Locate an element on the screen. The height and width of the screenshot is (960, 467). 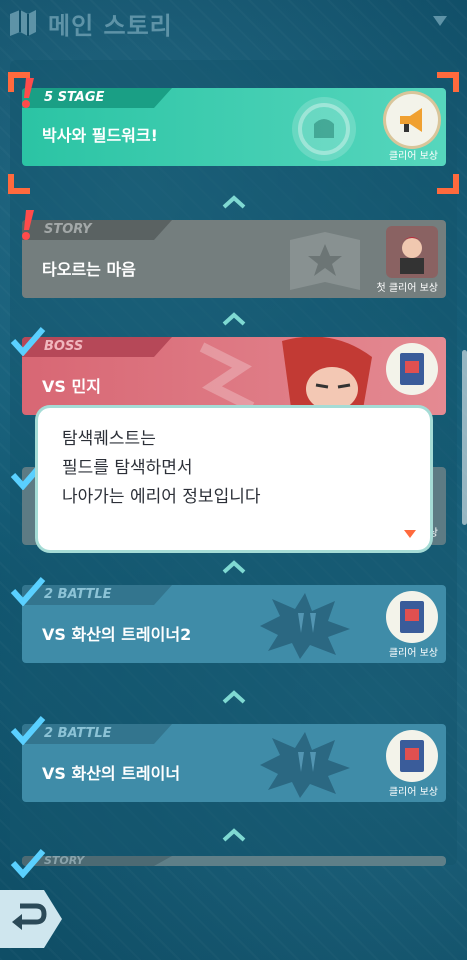
reward-label: 첫 클리어 보상 is located at coordinates (407, 288).